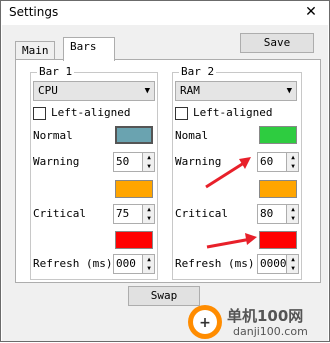 This screenshot has width=330, height=343. I want to click on bar1-refresh-spinner: 000 ▲ ▼, so click(134, 264).